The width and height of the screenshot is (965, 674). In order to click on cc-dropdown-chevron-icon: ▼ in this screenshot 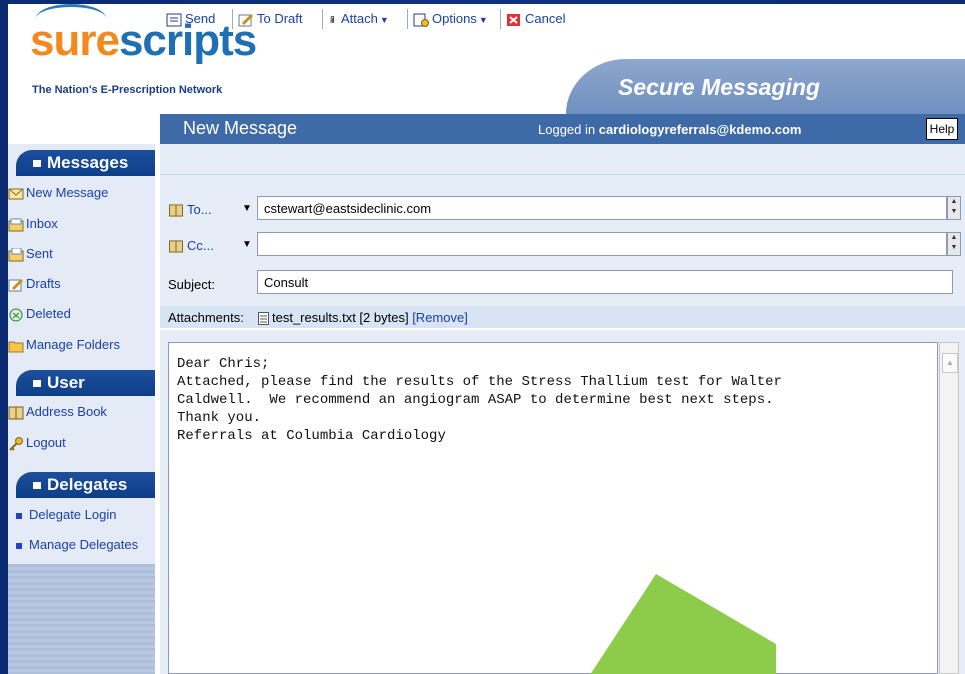, I will do `click(247, 244)`.